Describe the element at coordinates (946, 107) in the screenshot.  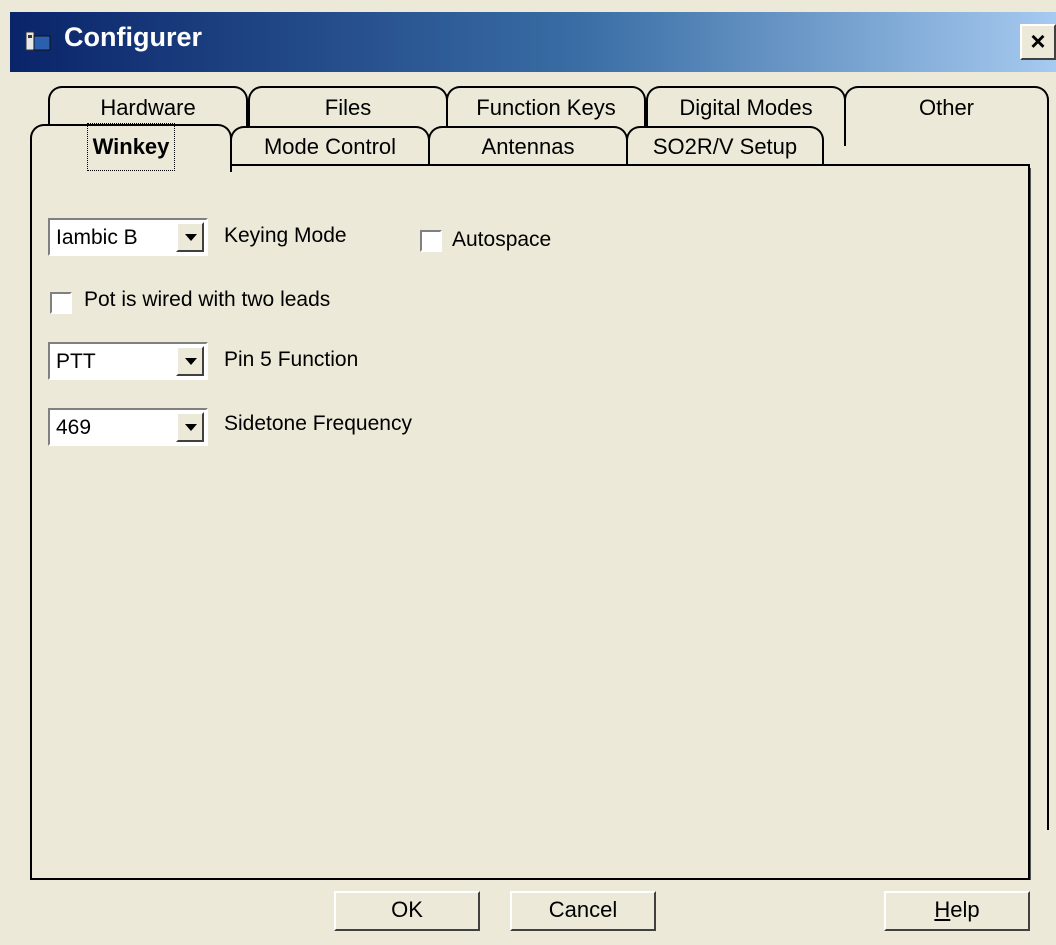
I see `tab-label: Other` at that location.